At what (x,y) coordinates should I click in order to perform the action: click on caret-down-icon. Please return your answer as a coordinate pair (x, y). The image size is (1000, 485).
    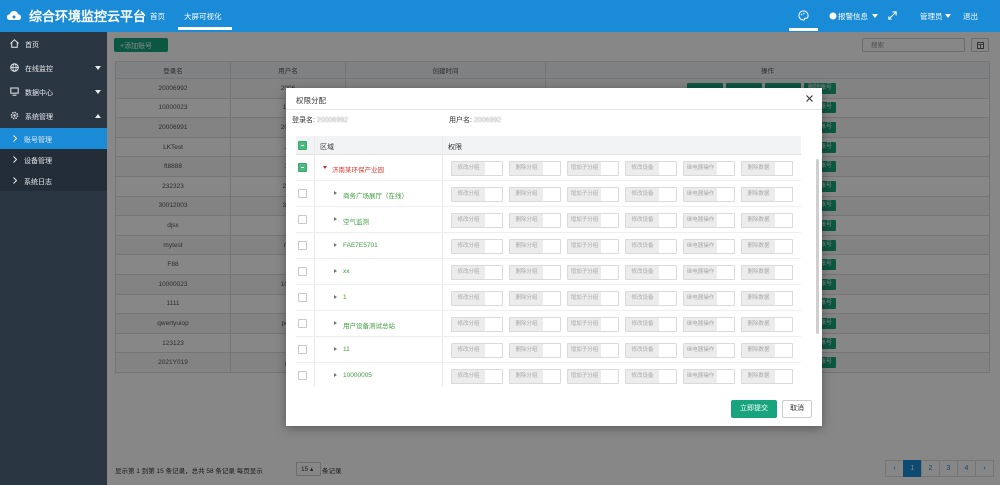
    Looking at the image, I should click on (325, 167).